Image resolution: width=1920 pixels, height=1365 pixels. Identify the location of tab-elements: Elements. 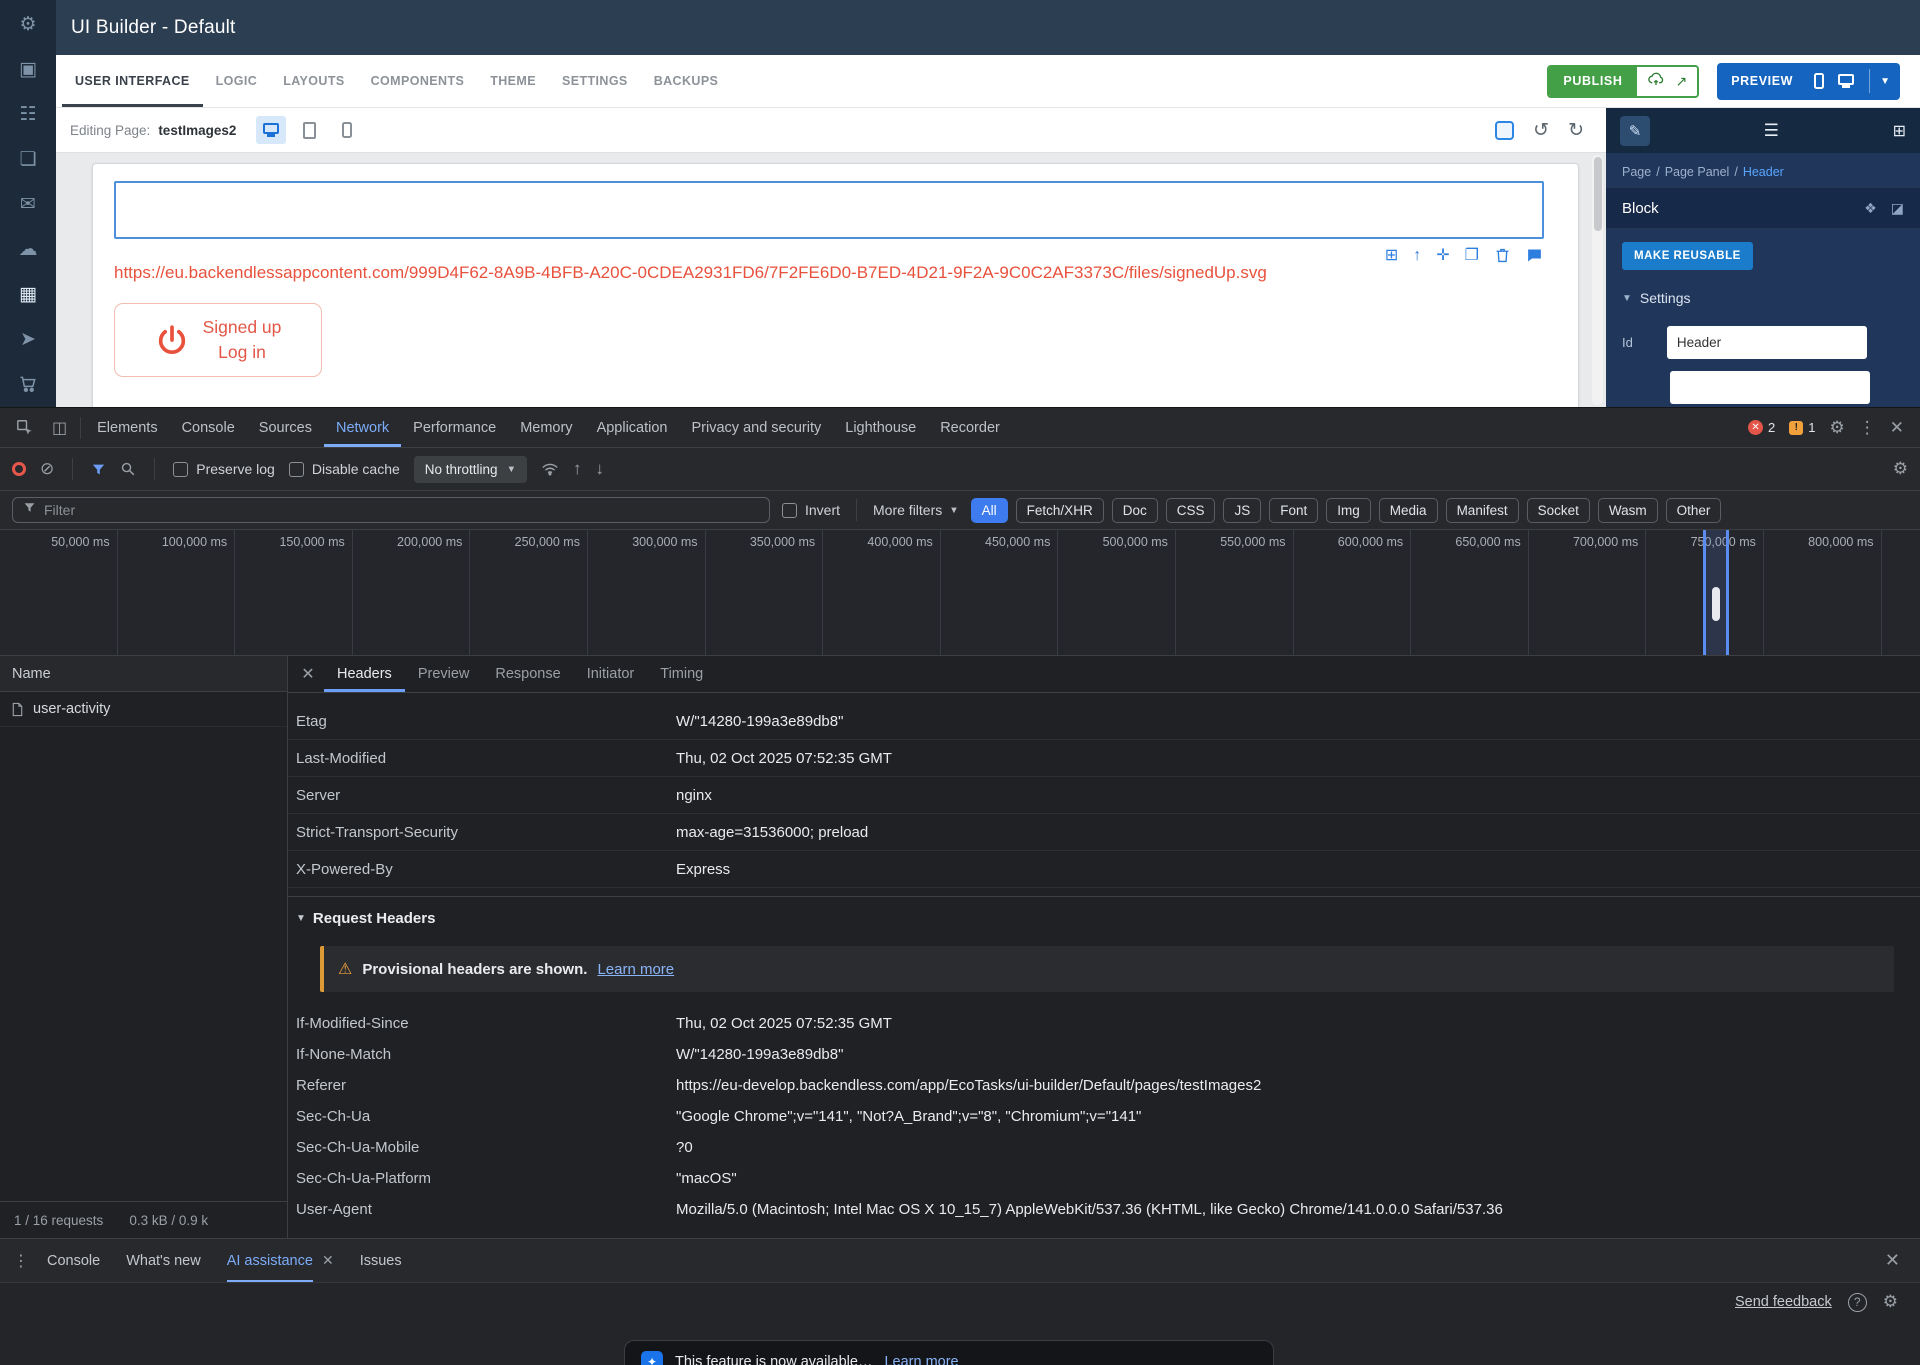
(127, 427).